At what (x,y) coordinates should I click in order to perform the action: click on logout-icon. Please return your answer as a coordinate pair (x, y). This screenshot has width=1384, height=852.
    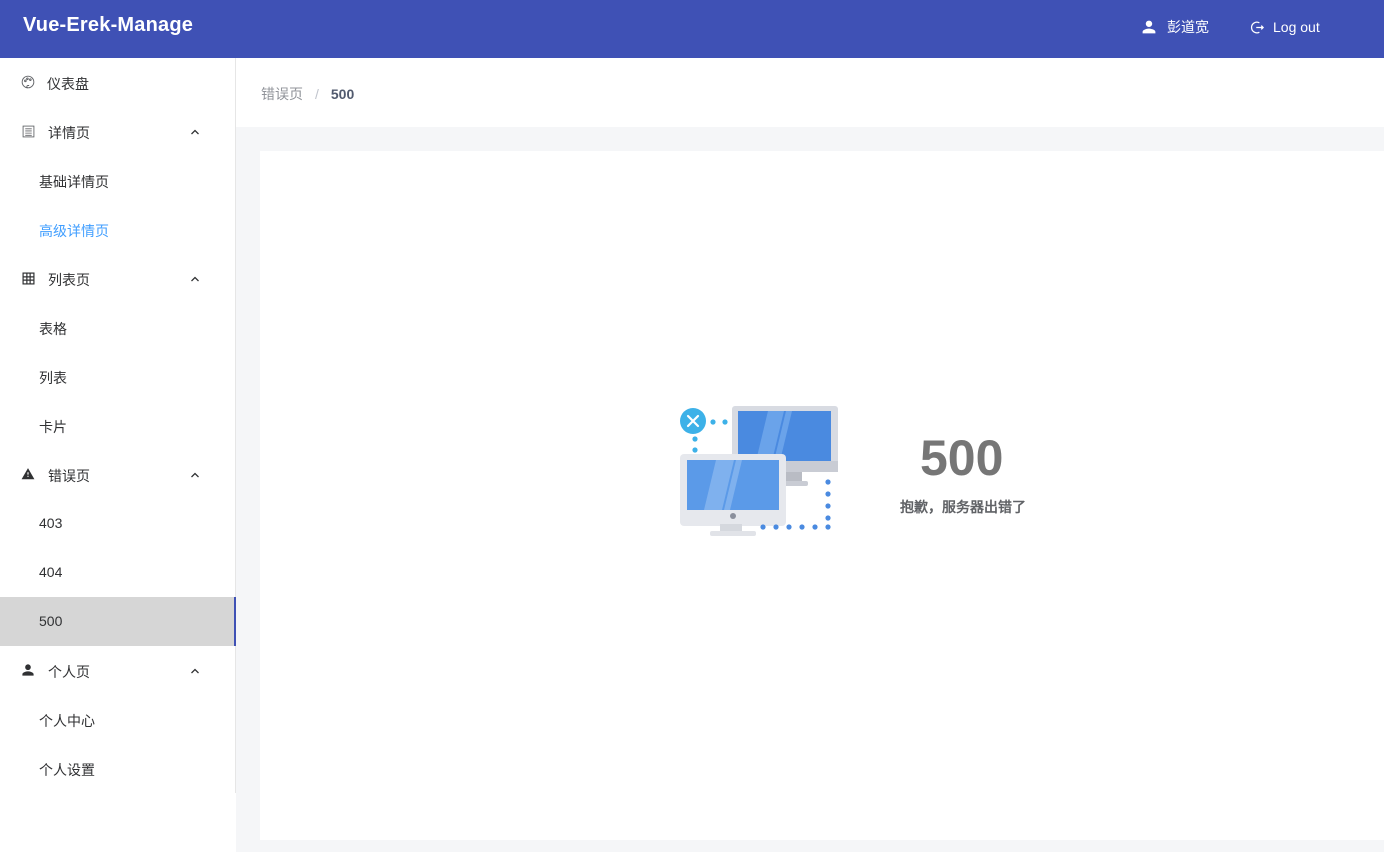
    Looking at the image, I should click on (1257, 27).